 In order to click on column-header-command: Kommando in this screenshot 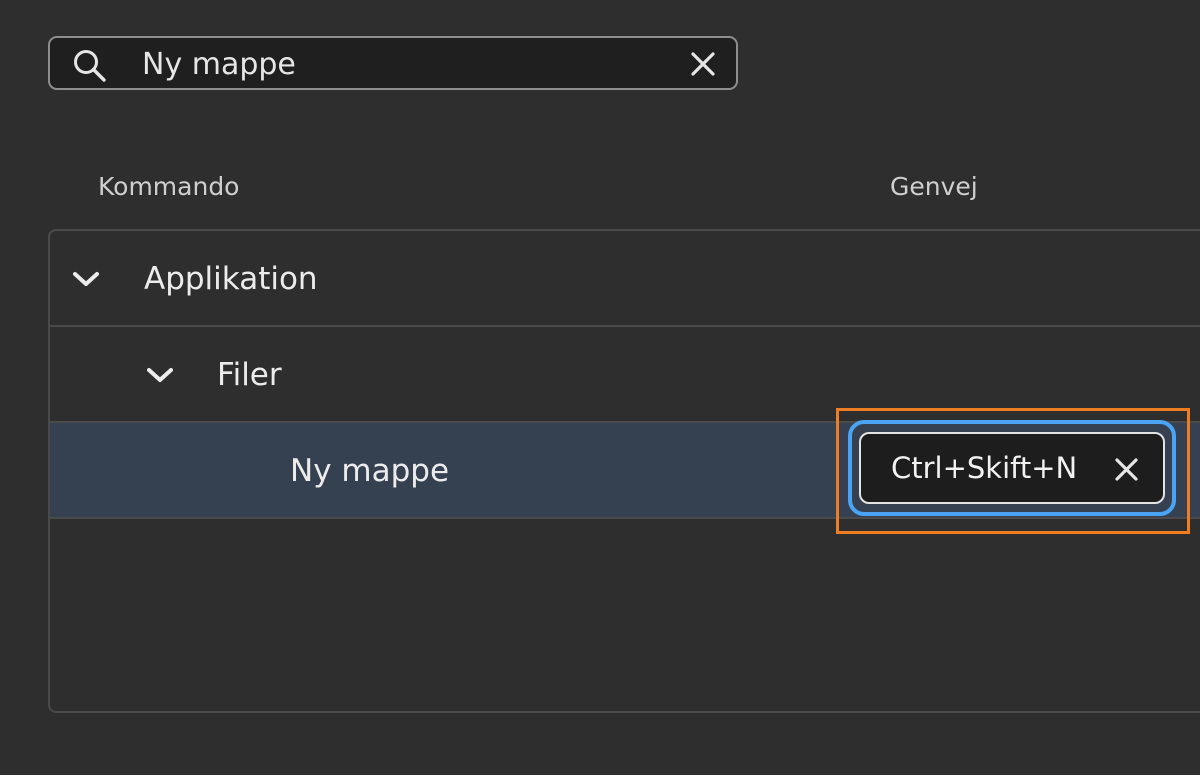, I will do `click(168, 186)`.